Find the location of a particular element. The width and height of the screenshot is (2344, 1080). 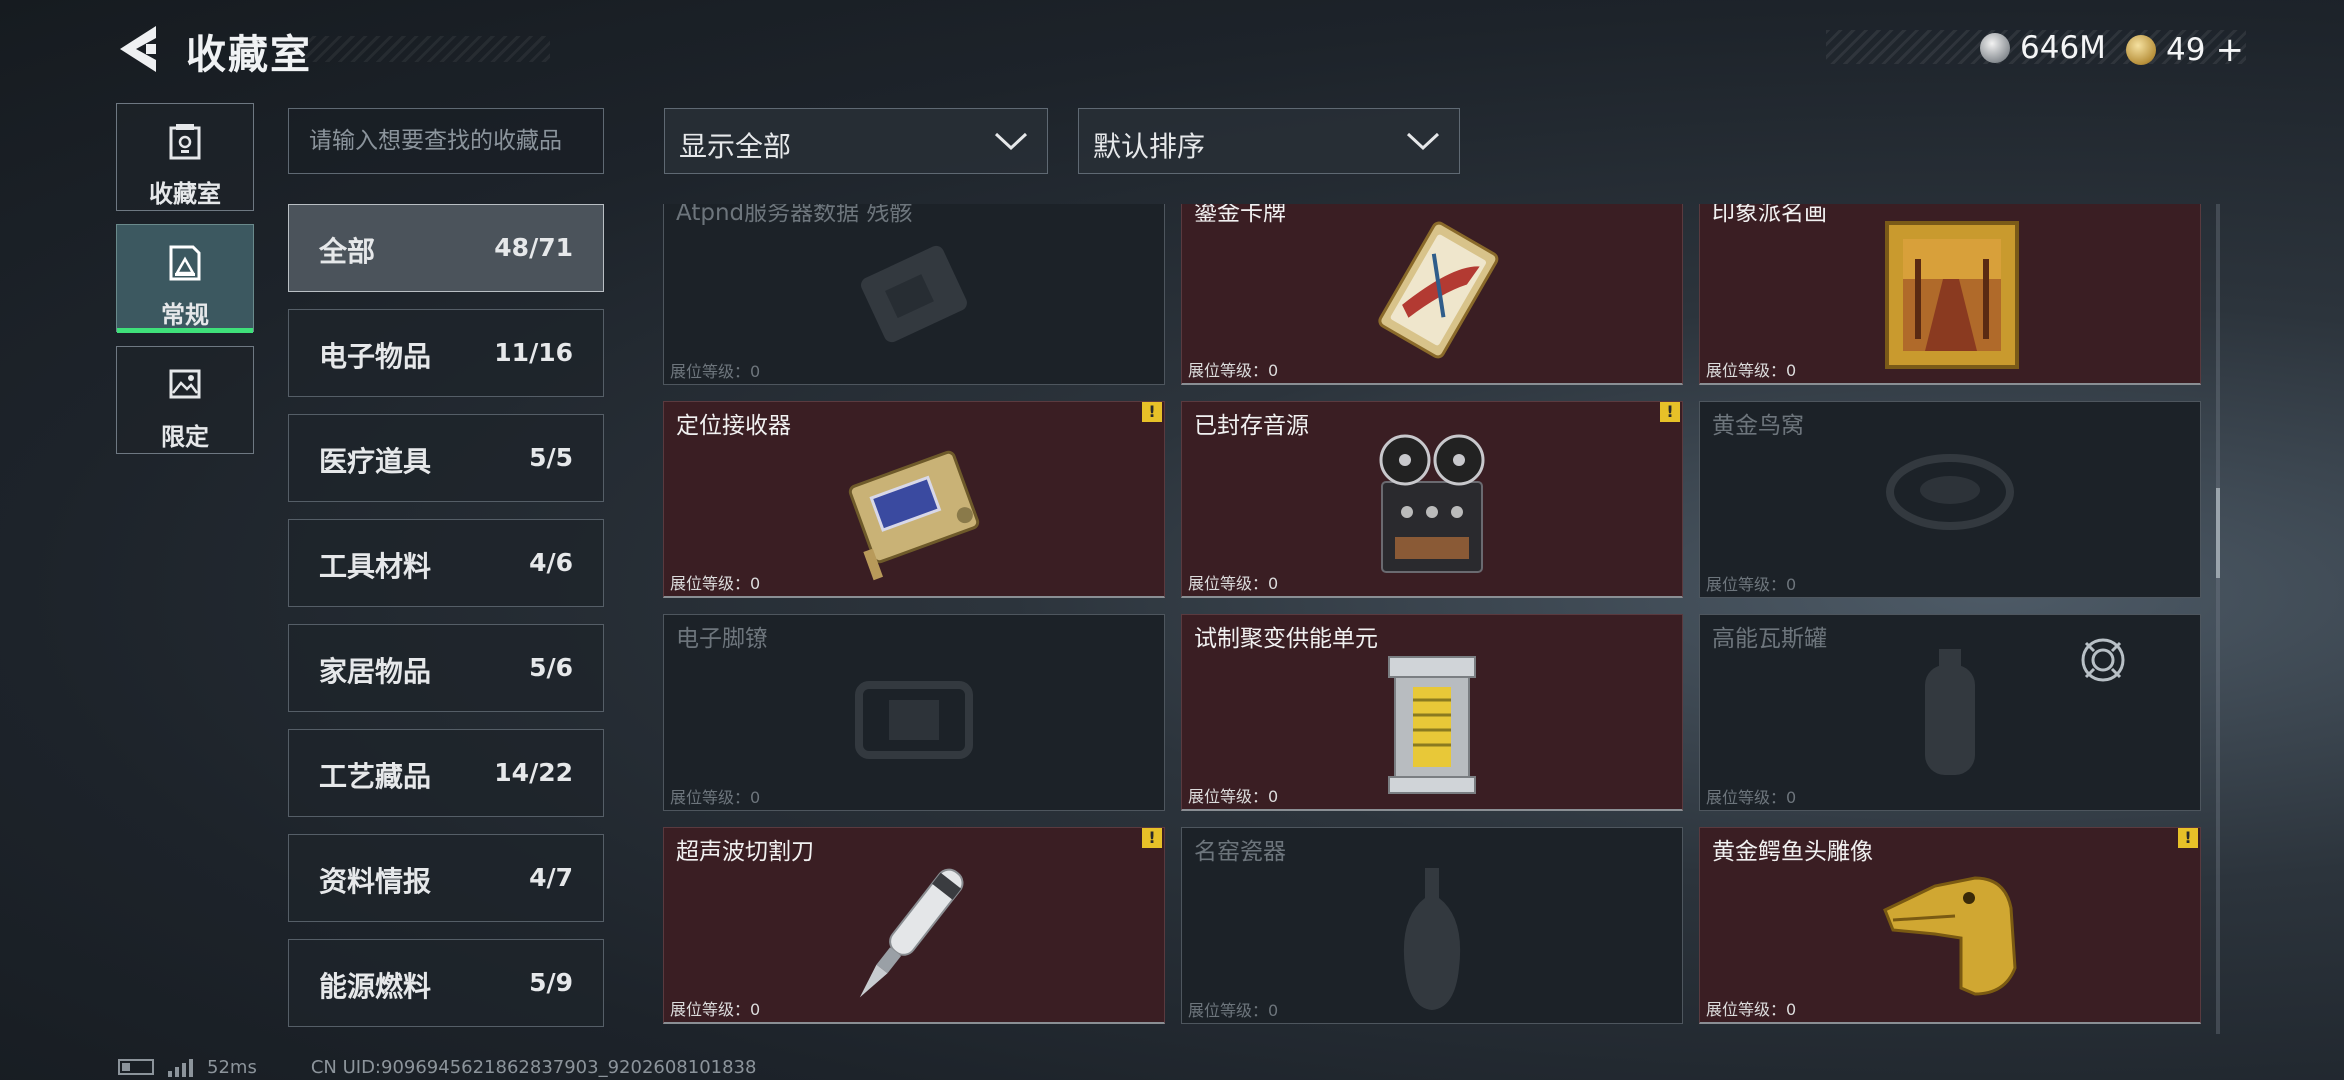

item-name: 鎏金卡牌 is located at coordinates (1240, 215).